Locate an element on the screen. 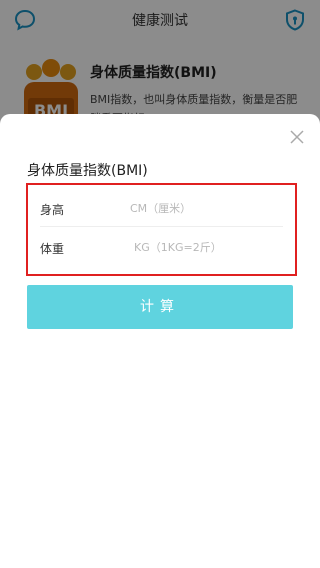  weight-row: 体重 is located at coordinates (162, 247).